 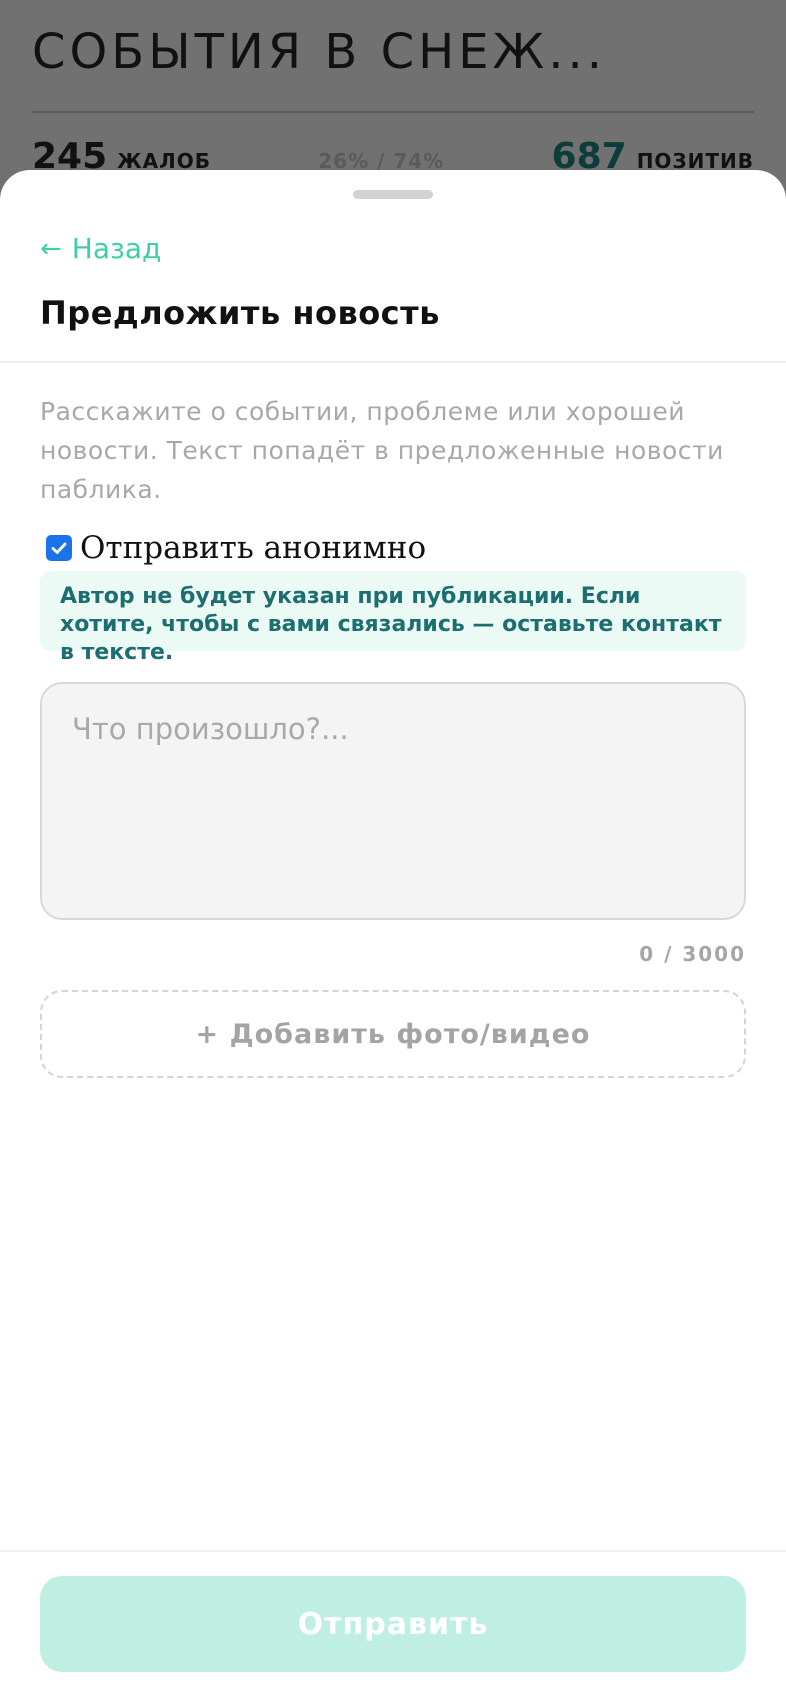 I want to click on back-label: Назад, so click(x=116, y=248).